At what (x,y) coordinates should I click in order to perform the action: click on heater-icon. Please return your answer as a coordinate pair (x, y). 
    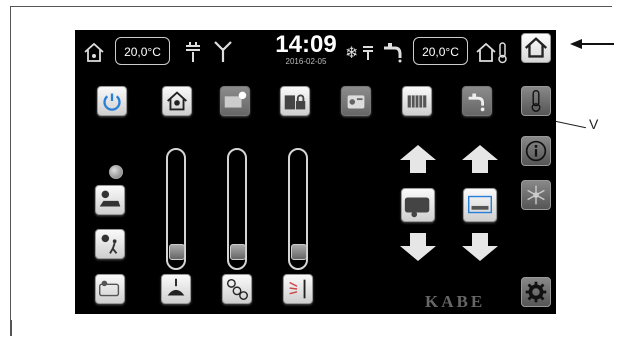
    Looking at the image, I should click on (417, 101).